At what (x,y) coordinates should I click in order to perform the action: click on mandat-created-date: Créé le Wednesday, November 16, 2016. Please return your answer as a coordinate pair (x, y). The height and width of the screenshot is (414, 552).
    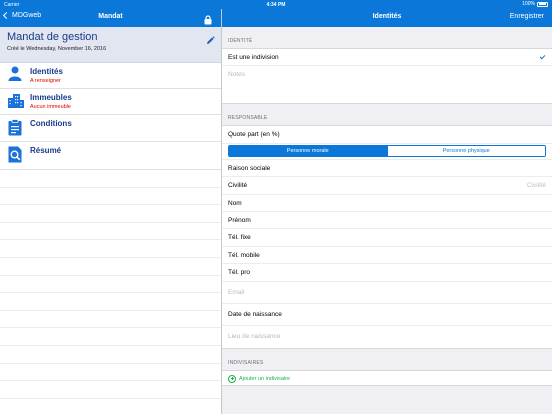
    Looking at the image, I should click on (57, 49).